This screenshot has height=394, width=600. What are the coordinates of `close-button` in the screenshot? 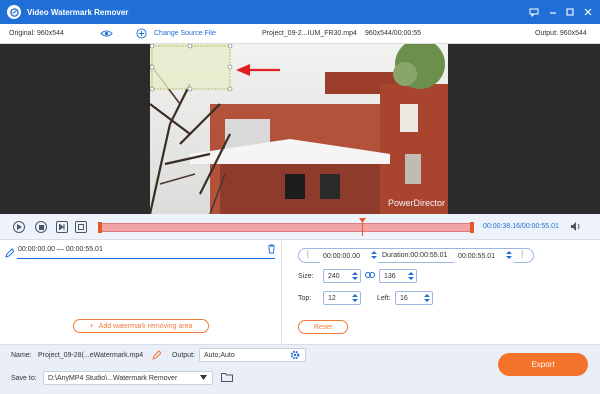 It's located at (588, 12).